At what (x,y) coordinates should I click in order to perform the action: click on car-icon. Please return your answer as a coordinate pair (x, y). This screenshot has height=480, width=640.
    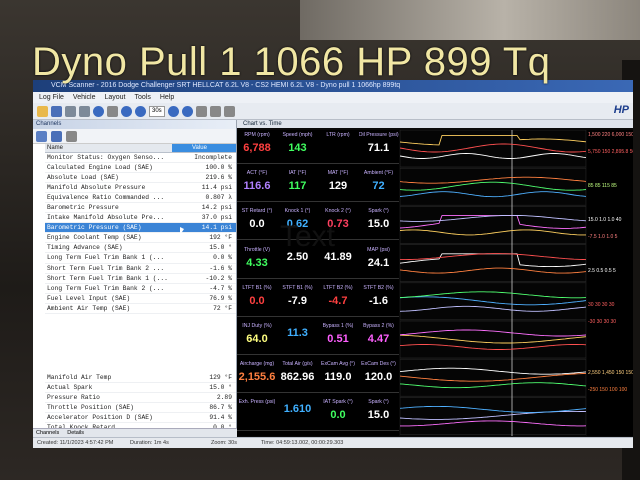
    Looking at the image, I should click on (70, 111).